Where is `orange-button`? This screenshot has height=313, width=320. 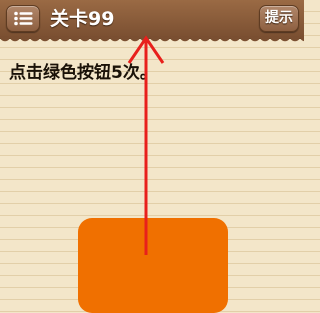
orange-button is located at coordinates (153, 265).